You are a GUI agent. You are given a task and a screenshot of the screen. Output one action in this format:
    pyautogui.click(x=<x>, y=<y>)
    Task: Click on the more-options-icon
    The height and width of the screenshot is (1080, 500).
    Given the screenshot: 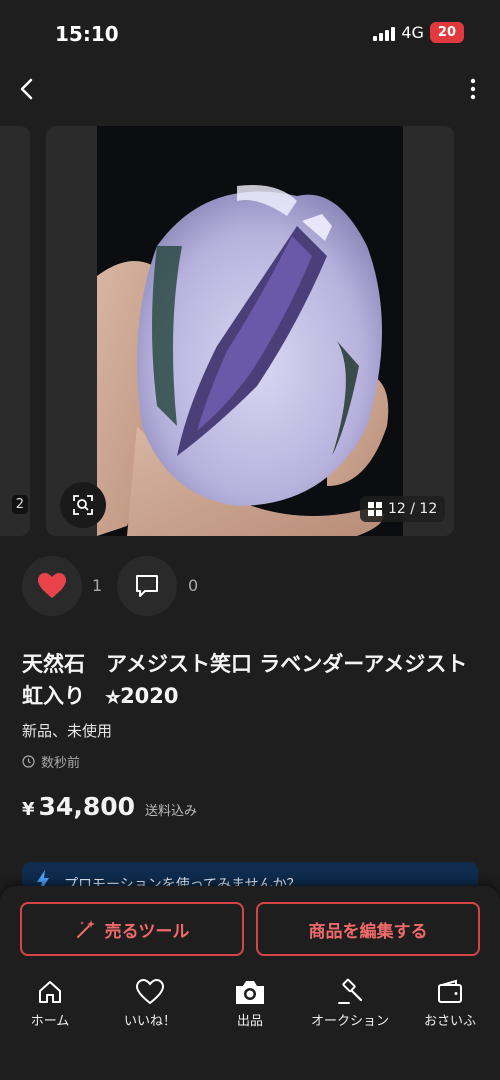 What is the action you would take?
    pyautogui.click(x=473, y=89)
    